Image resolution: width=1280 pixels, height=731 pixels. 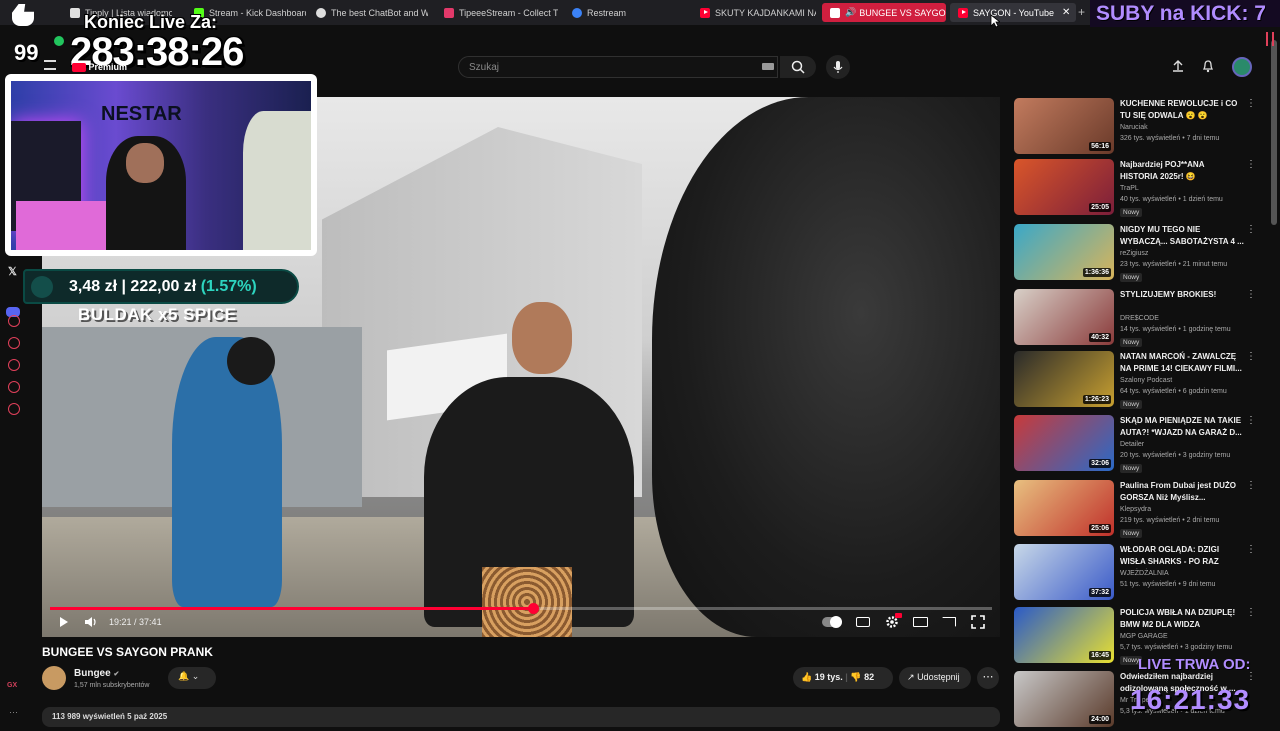 I want to click on coin-icon, so click(x=42, y=287).